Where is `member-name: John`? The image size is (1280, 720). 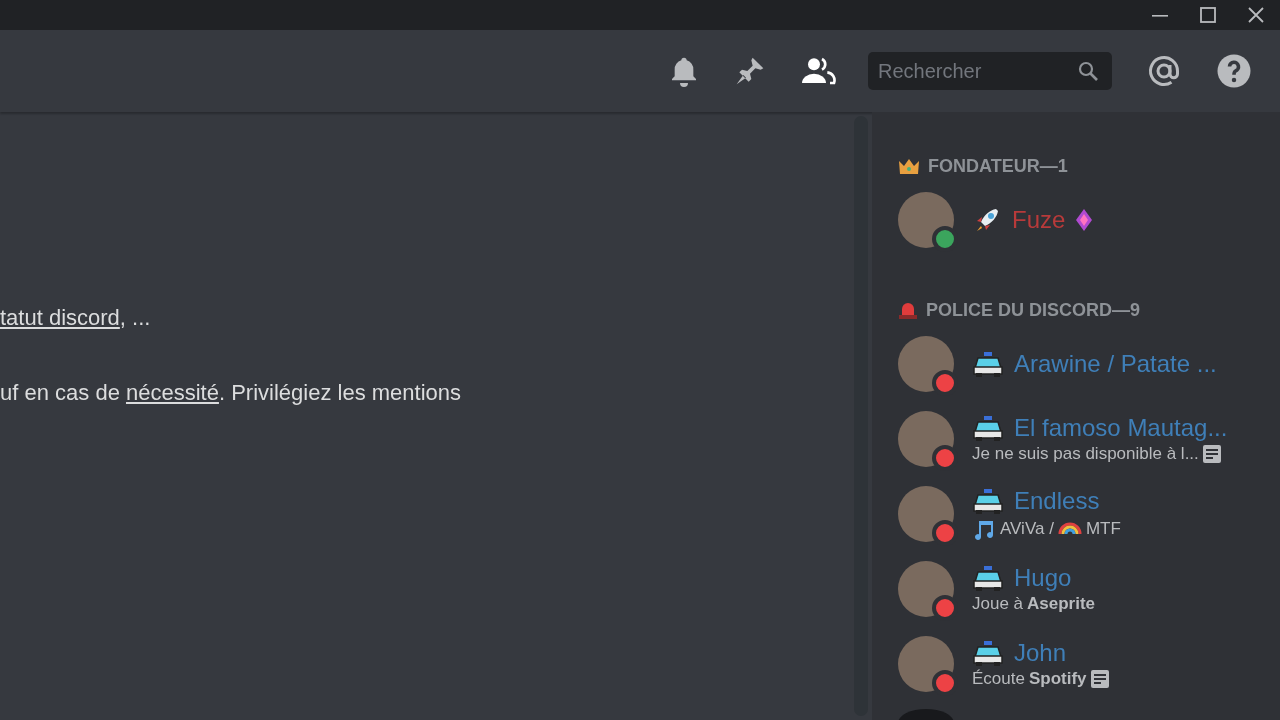
member-name: John is located at coordinates (1040, 652).